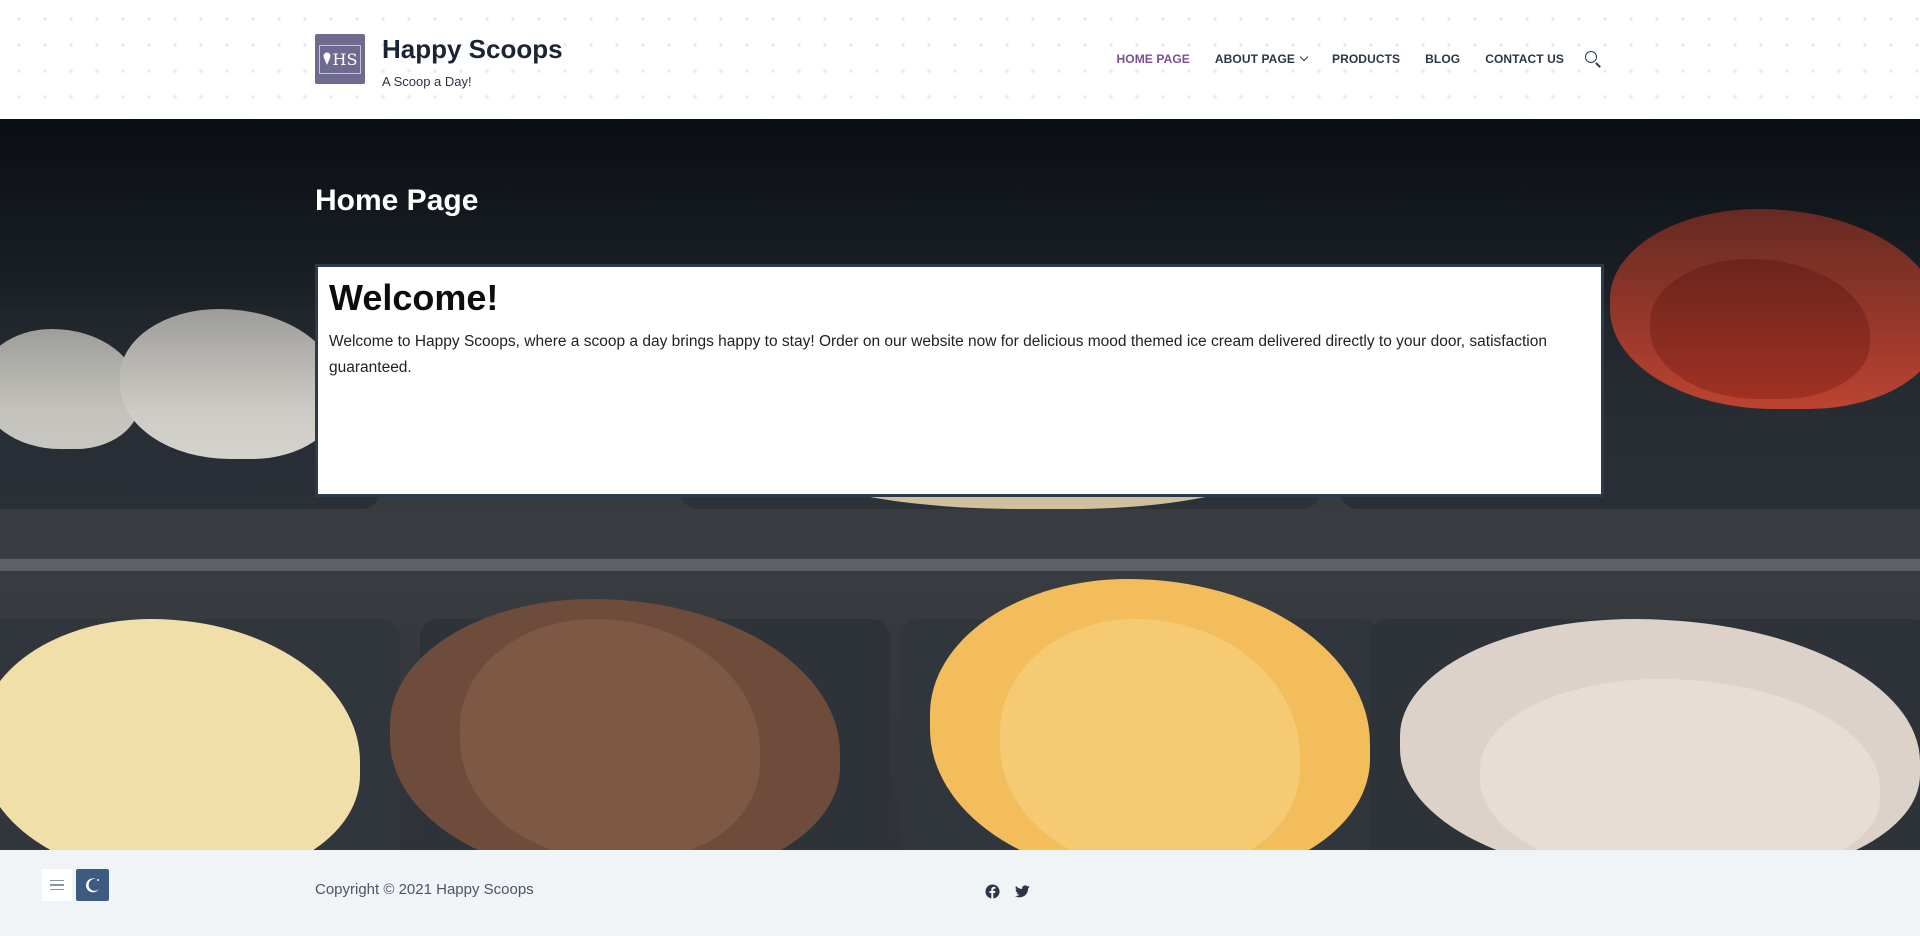  I want to click on nav-label: PRODUCTS, so click(1366, 59).